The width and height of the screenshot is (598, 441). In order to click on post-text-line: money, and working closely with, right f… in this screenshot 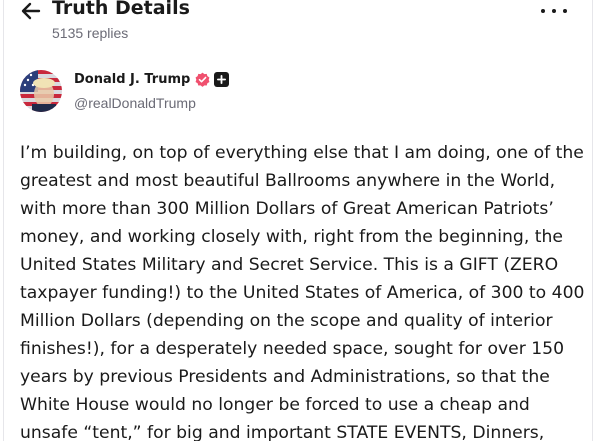, I will do `click(291, 237)`.